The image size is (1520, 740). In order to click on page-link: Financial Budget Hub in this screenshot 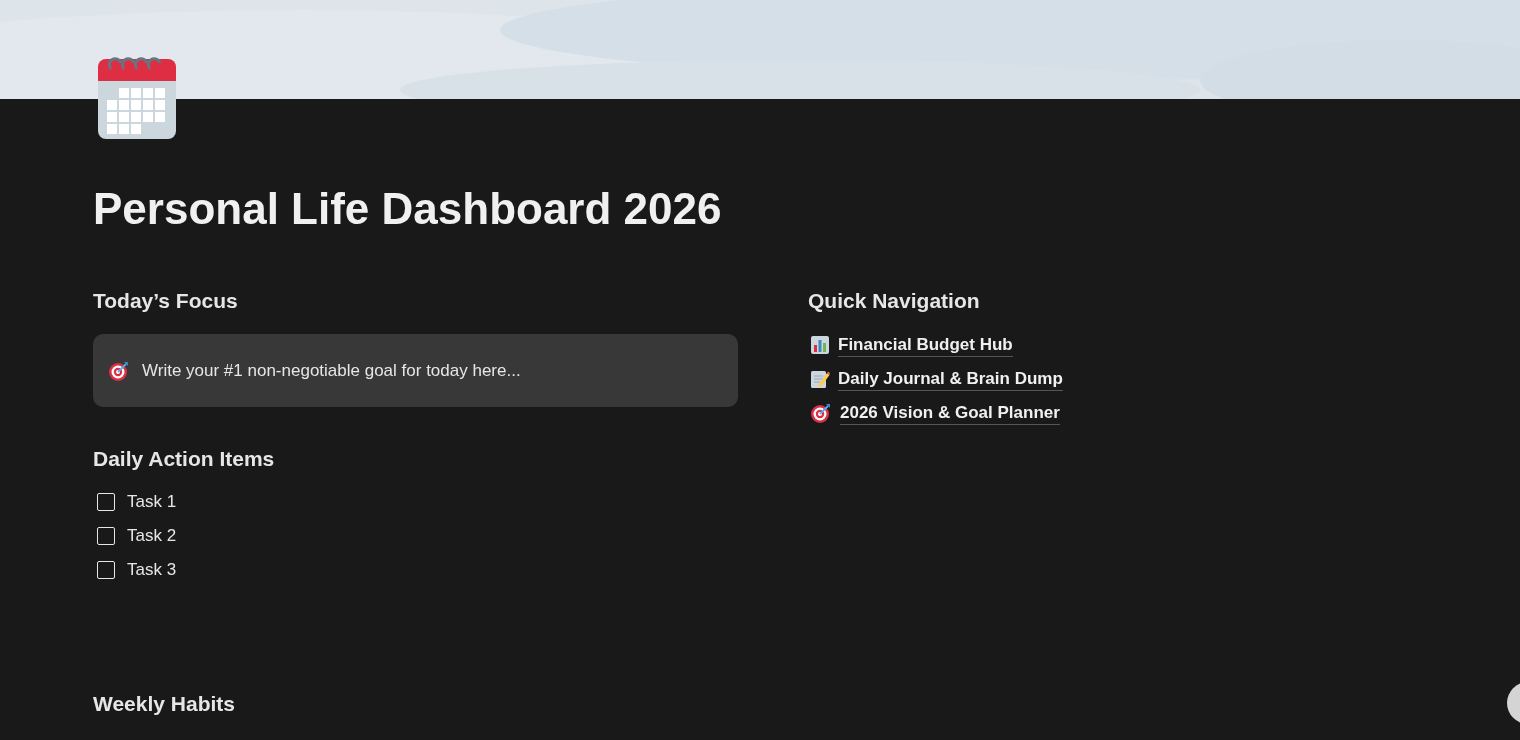, I will do `click(925, 345)`.